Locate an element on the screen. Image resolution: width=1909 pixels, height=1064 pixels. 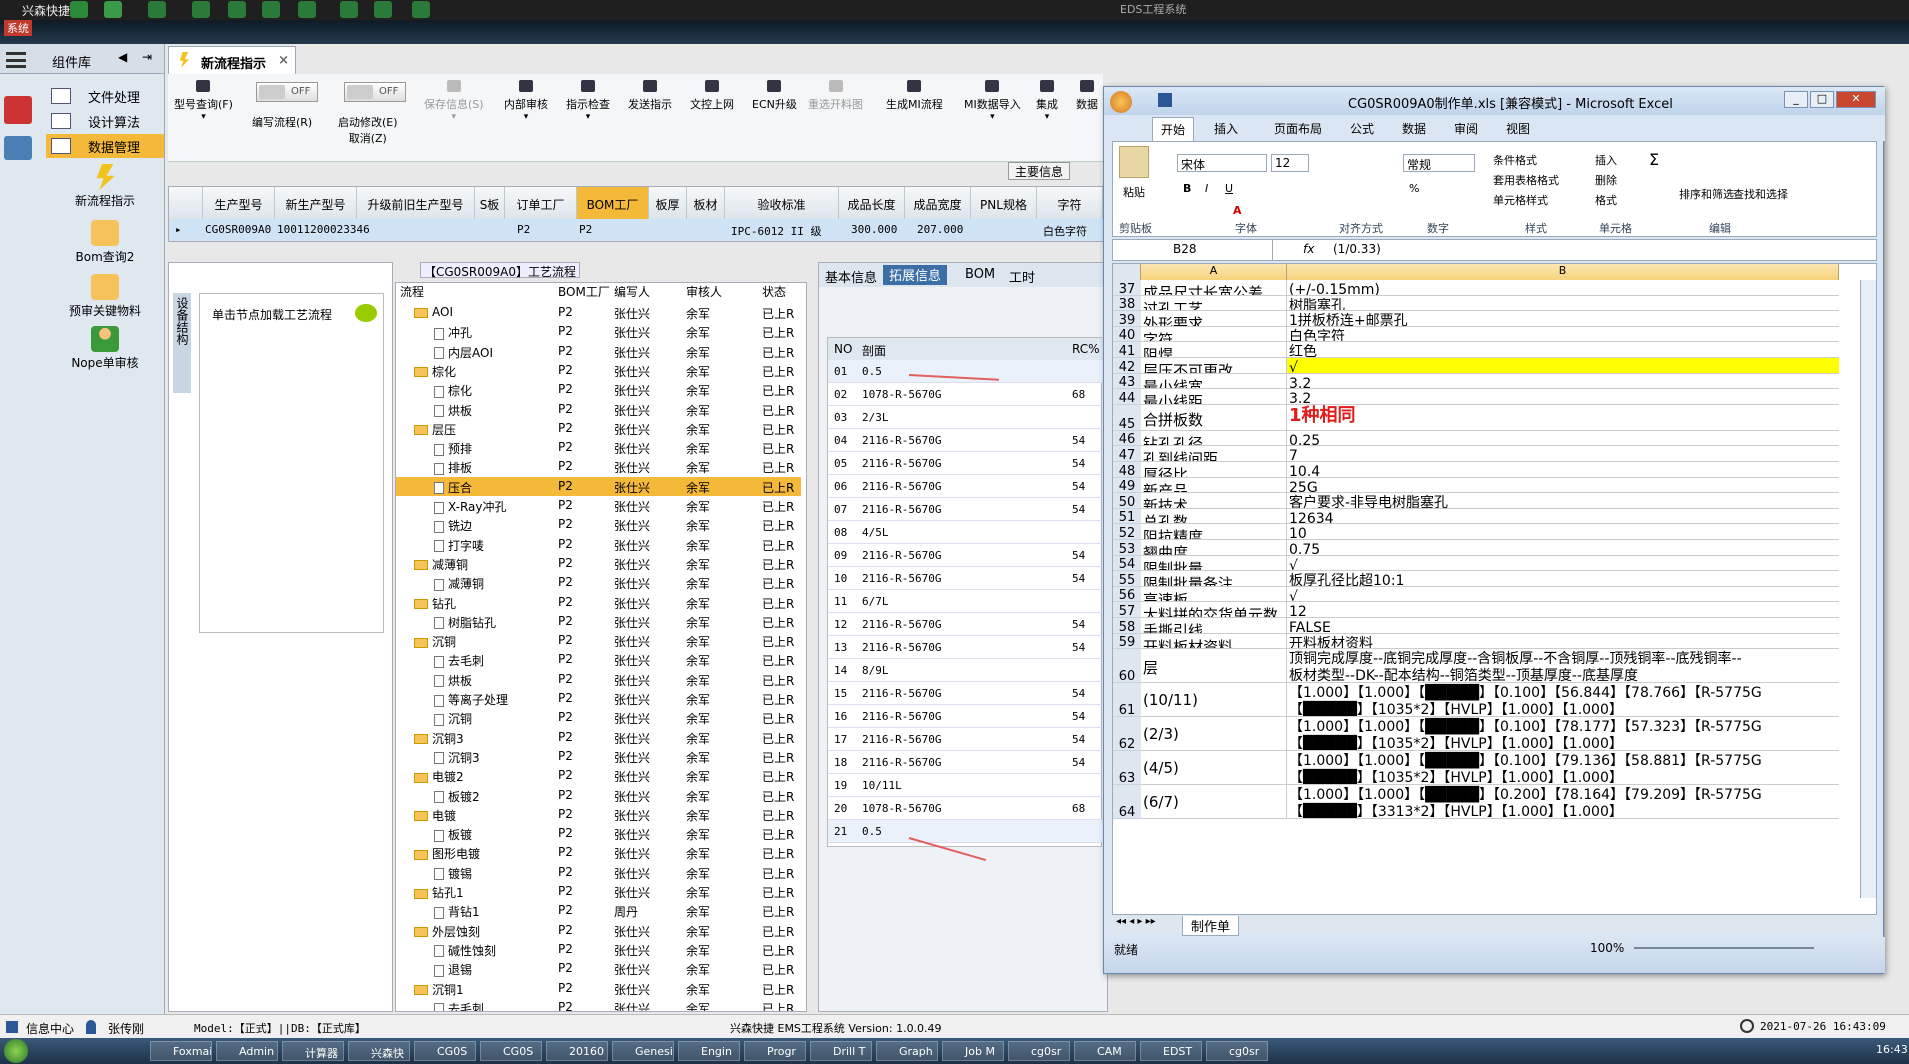
row-header: 59 is located at coordinates (1127, 641).